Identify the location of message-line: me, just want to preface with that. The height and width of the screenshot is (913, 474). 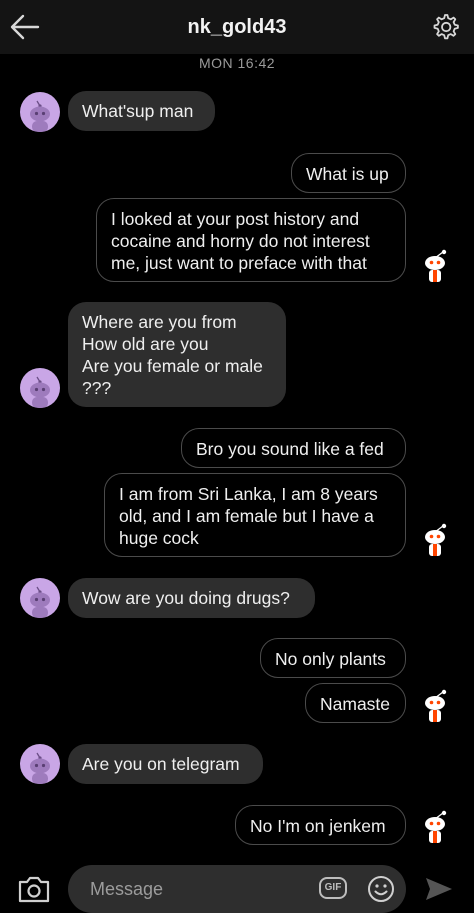
(239, 263).